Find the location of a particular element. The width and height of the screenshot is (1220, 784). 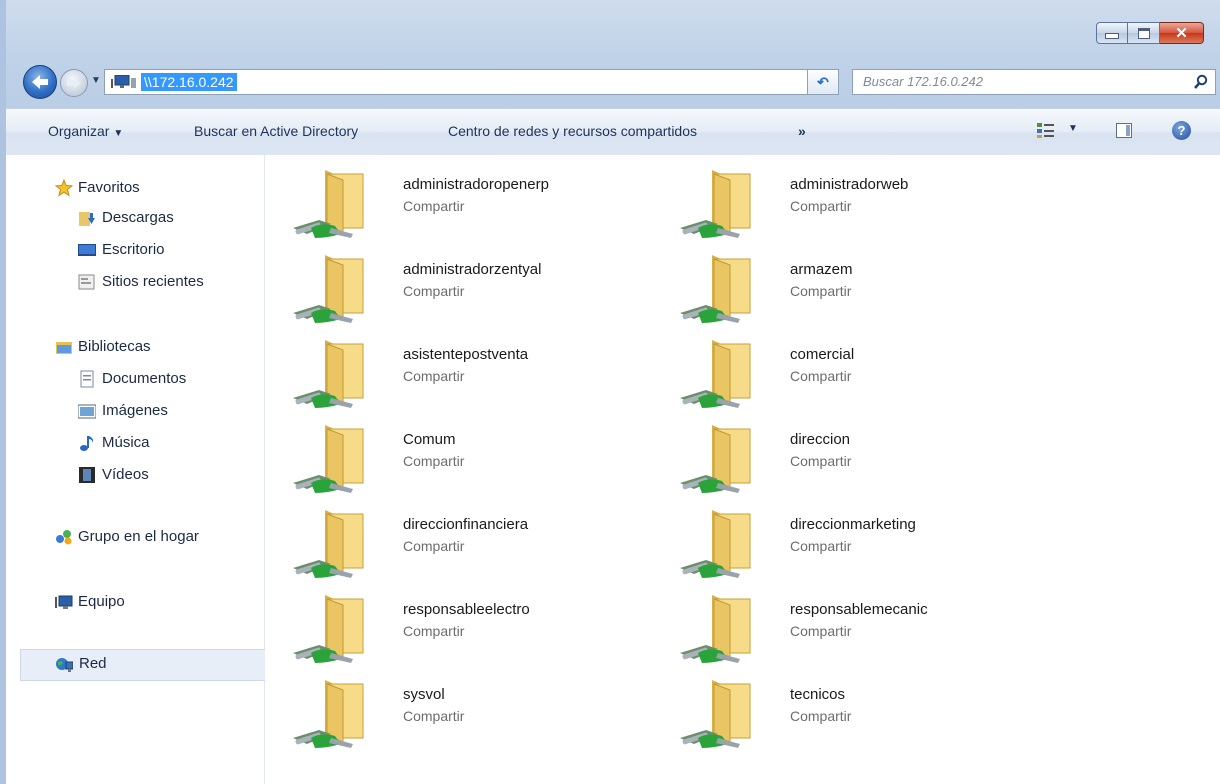

organize-button: Organizar ▼ is located at coordinates (85, 131).